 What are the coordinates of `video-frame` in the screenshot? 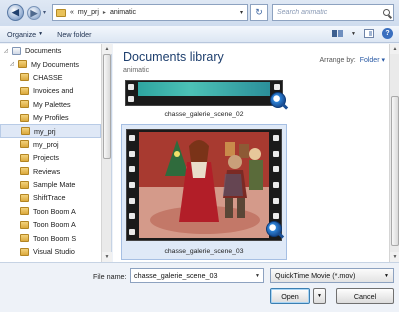 It's located at (204, 89).